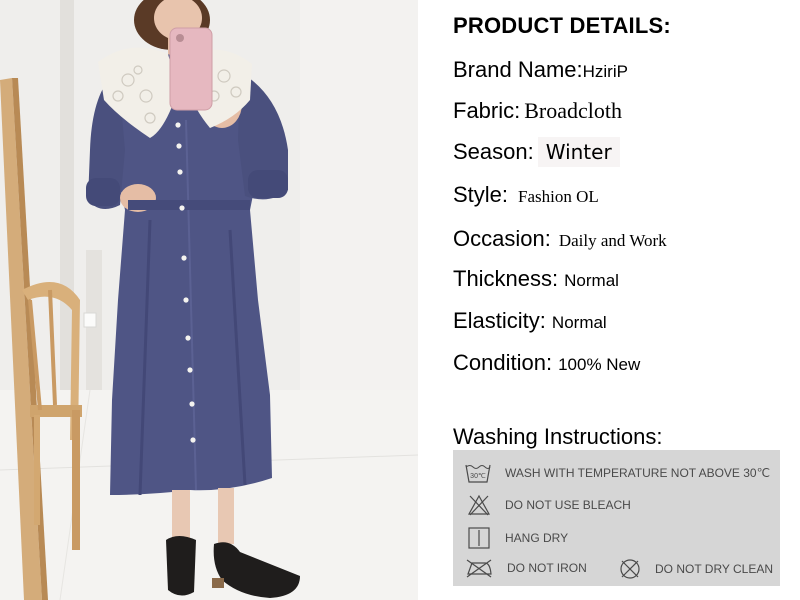  I want to click on dry-clean-instruction-text: DO NOT DRY CLEAN, so click(714, 569).